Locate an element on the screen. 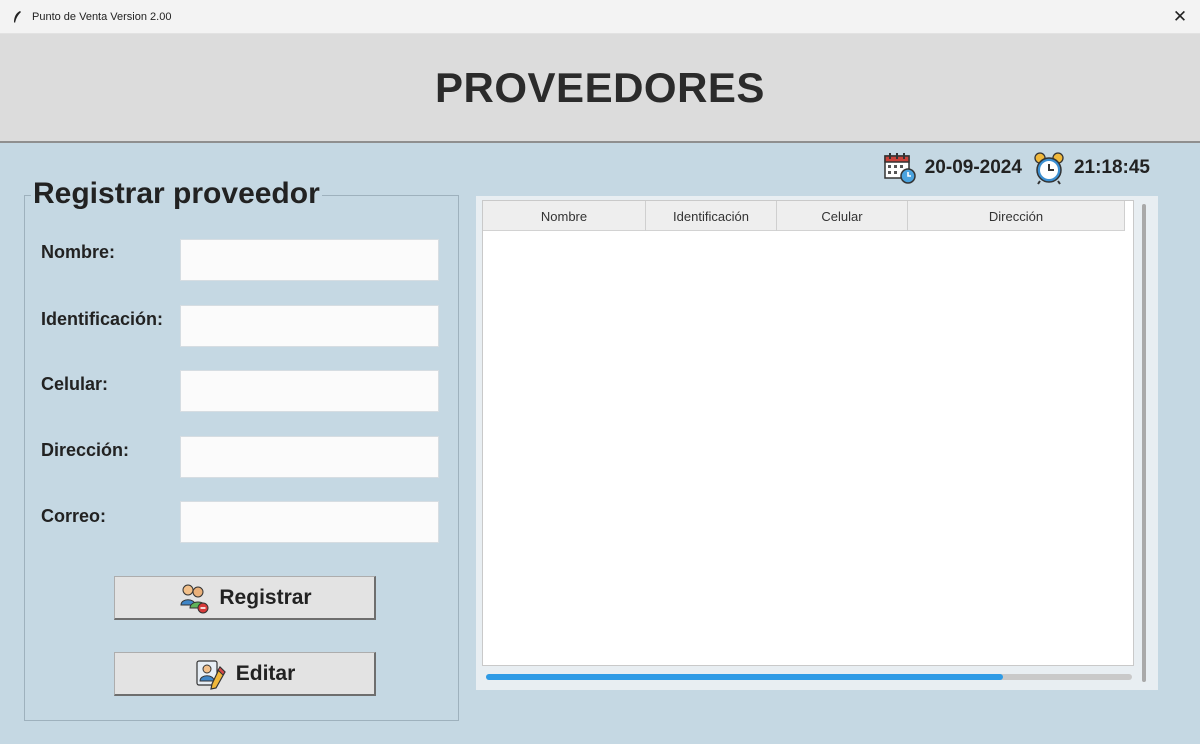 Image resolution: width=1200 pixels, height=744 pixels. edit-profile-icon is located at coordinates (211, 674).